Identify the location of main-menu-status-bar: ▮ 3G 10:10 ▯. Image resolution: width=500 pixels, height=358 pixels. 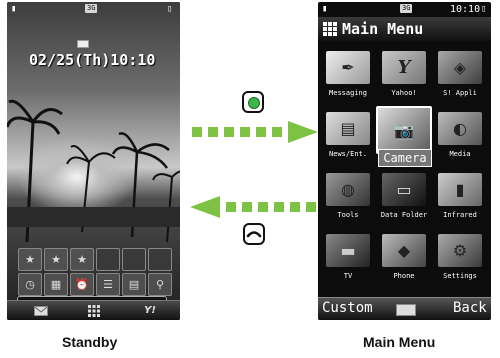
(404, 10).